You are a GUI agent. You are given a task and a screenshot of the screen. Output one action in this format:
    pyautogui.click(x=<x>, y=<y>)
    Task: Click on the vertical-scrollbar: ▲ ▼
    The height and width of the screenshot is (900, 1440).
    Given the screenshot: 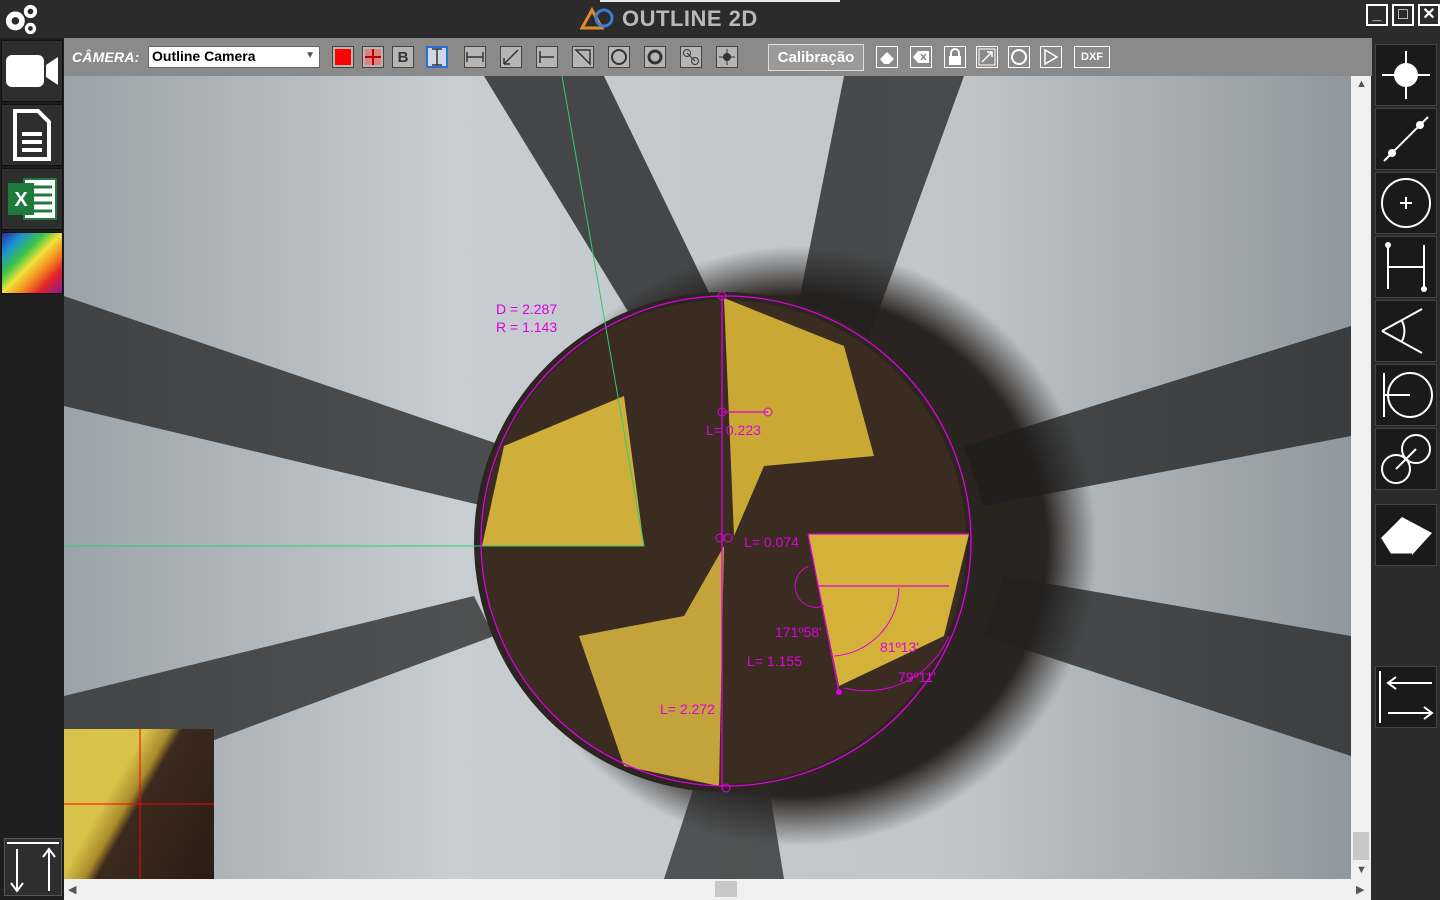 What is the action you would take?
    pyautogui.click(x=1361, y=477)
    